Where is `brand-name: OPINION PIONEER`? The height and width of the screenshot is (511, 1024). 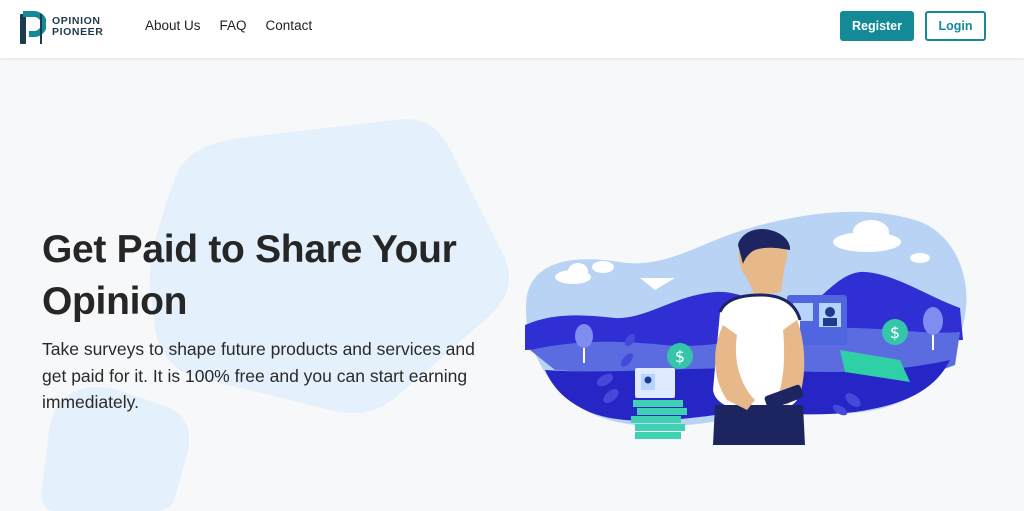 brand-name: OPINION PIONEER is located at coordinates (77, 27).